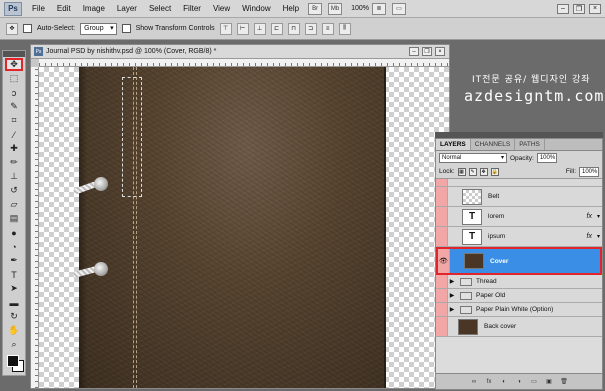  I want to click on distribute-h-icon: ⫼, so click(344, 28).